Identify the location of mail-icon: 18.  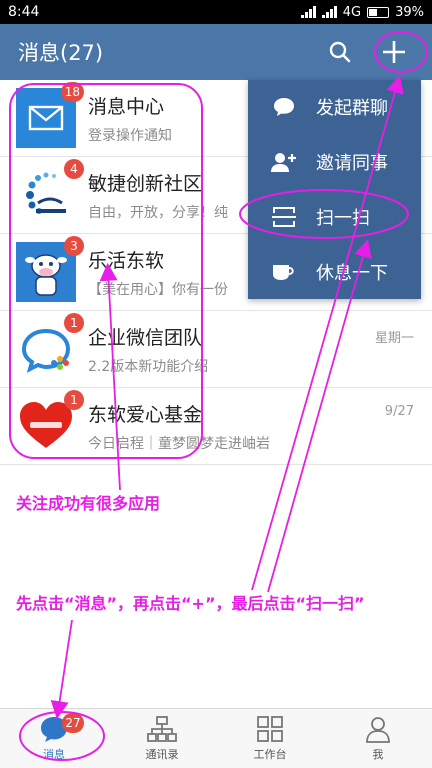
(50, 115).